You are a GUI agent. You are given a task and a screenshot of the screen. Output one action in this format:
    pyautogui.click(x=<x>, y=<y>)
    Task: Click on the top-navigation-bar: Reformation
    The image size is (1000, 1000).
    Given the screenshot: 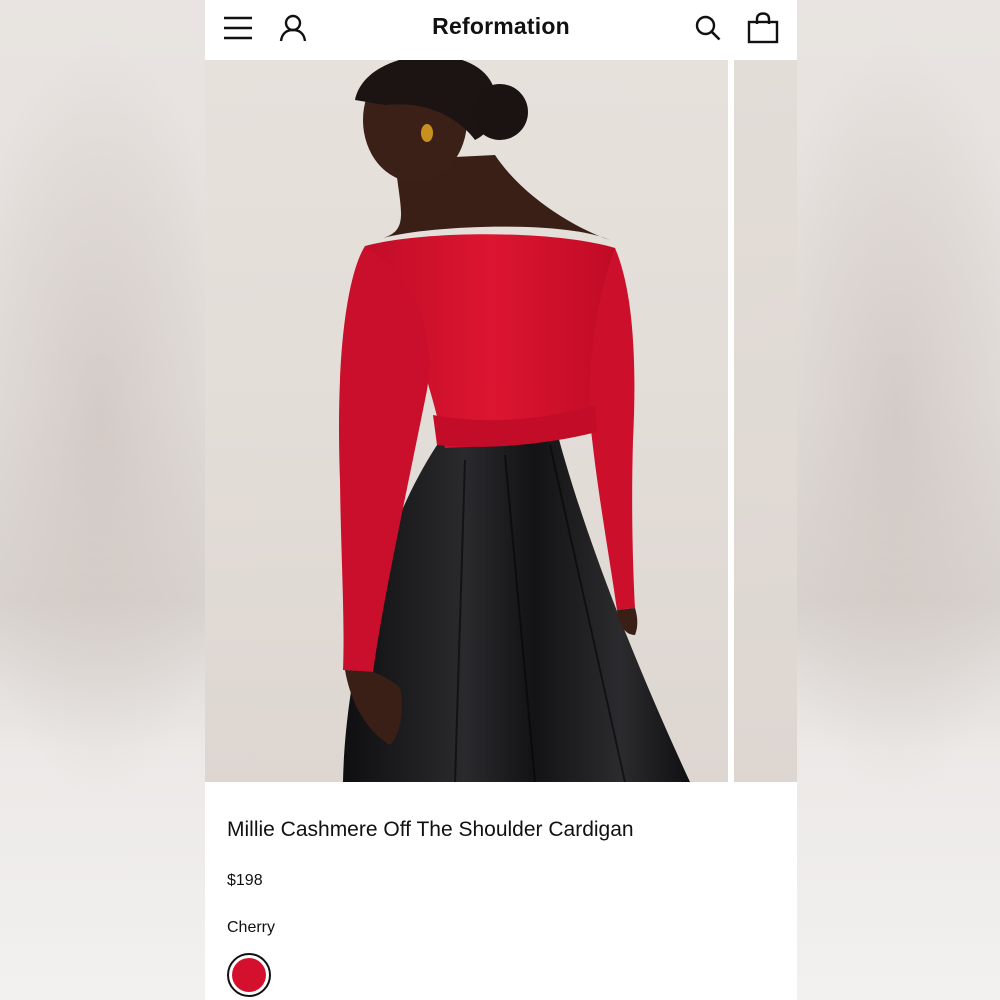 What is the action you would take?
    pyautogui.click(x=501, y=29)
    